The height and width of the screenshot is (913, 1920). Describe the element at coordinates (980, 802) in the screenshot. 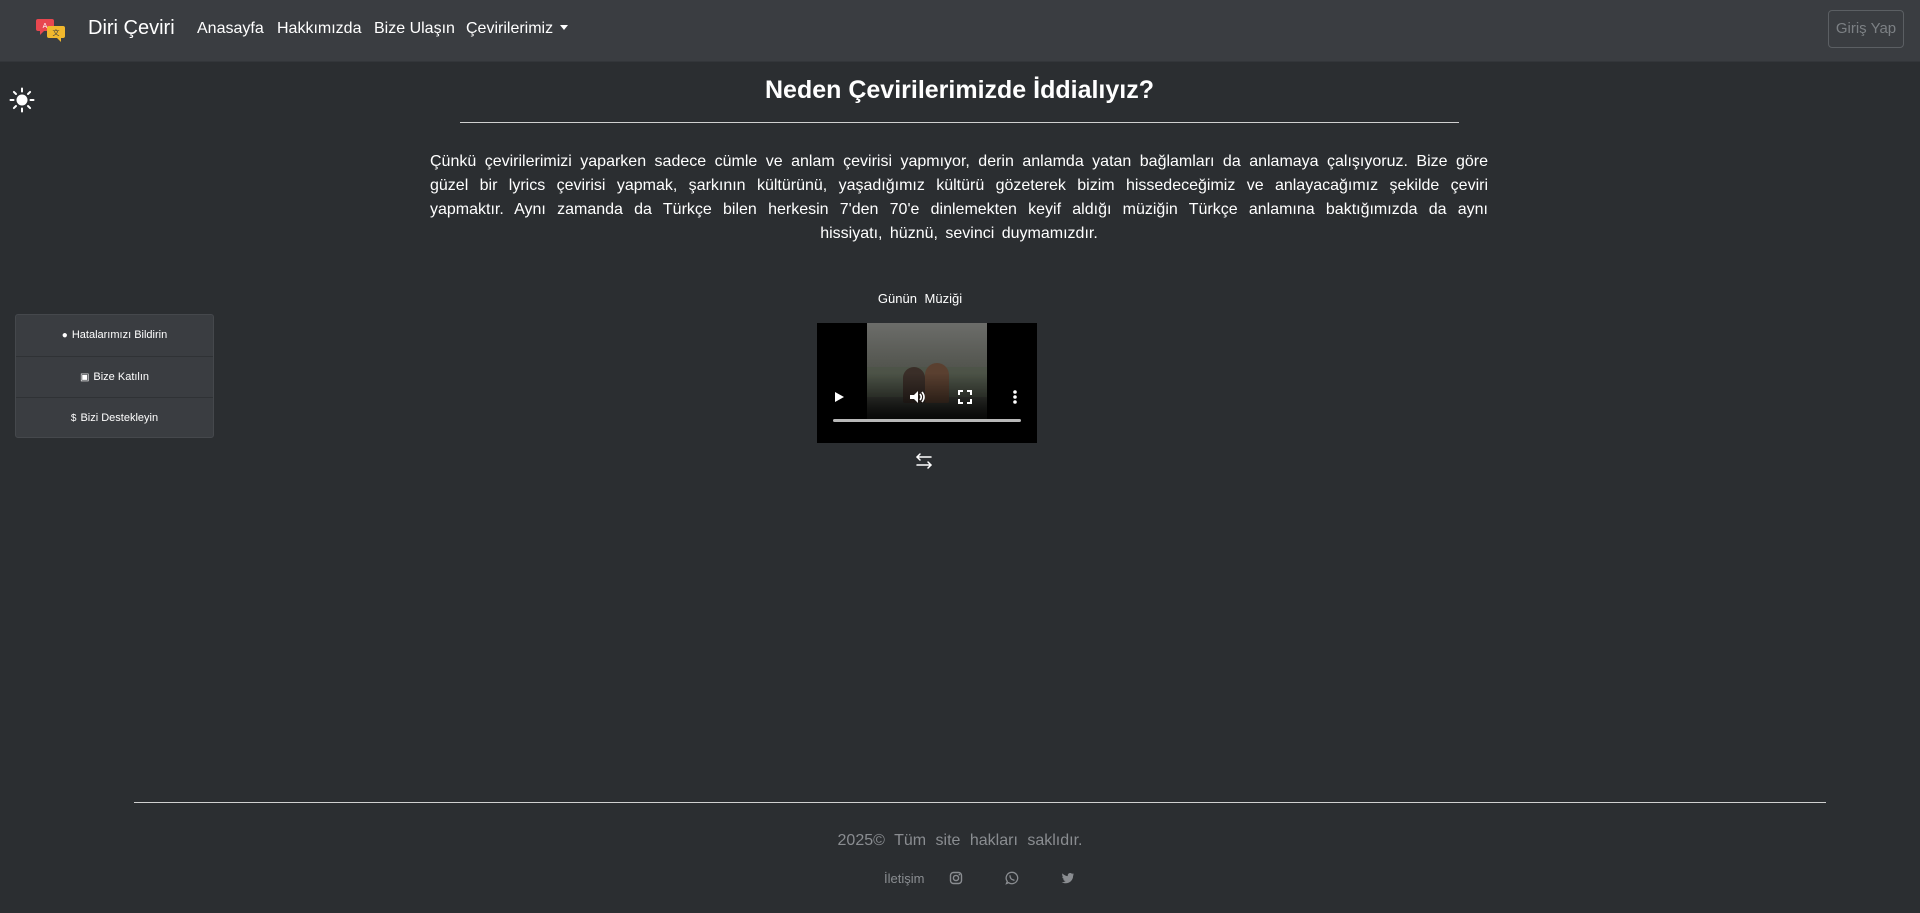

I see `footer-divider` at that location.